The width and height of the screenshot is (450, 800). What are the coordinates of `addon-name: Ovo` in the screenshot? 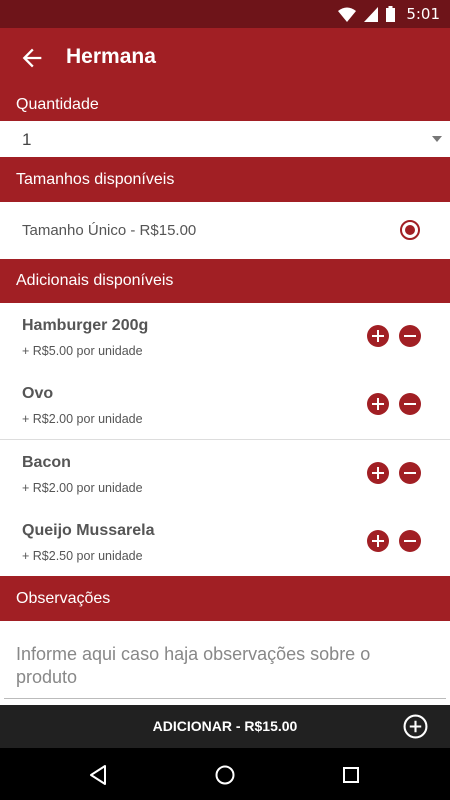 It's located at (38, 393).